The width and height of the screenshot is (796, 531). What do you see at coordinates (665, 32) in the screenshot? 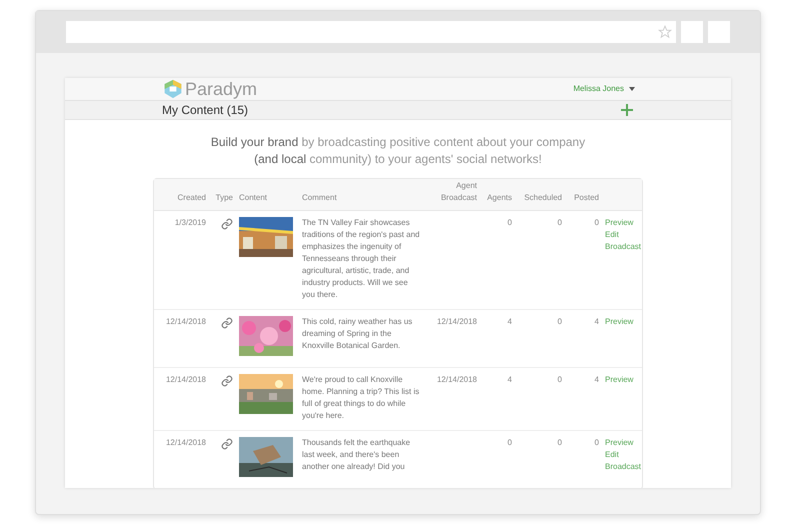
I see `star-icon` at bounding box center [665, 32].